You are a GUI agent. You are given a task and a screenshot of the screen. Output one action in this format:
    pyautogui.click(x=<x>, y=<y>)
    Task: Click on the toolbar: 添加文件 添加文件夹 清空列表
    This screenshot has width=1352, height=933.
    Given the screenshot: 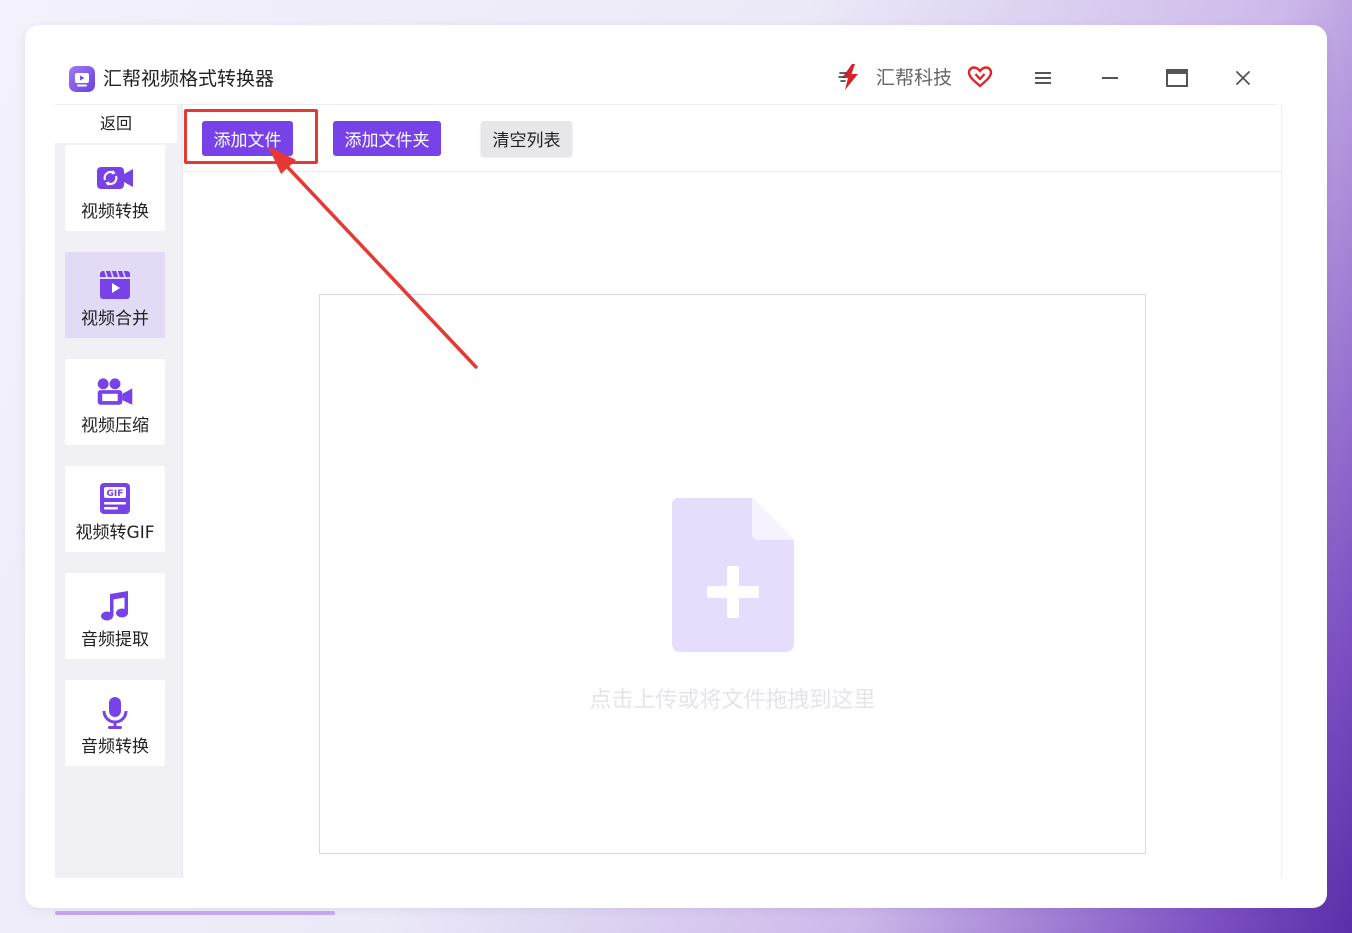 What is the action you would take?
    pyautogui.click(x=732, y=138)
    